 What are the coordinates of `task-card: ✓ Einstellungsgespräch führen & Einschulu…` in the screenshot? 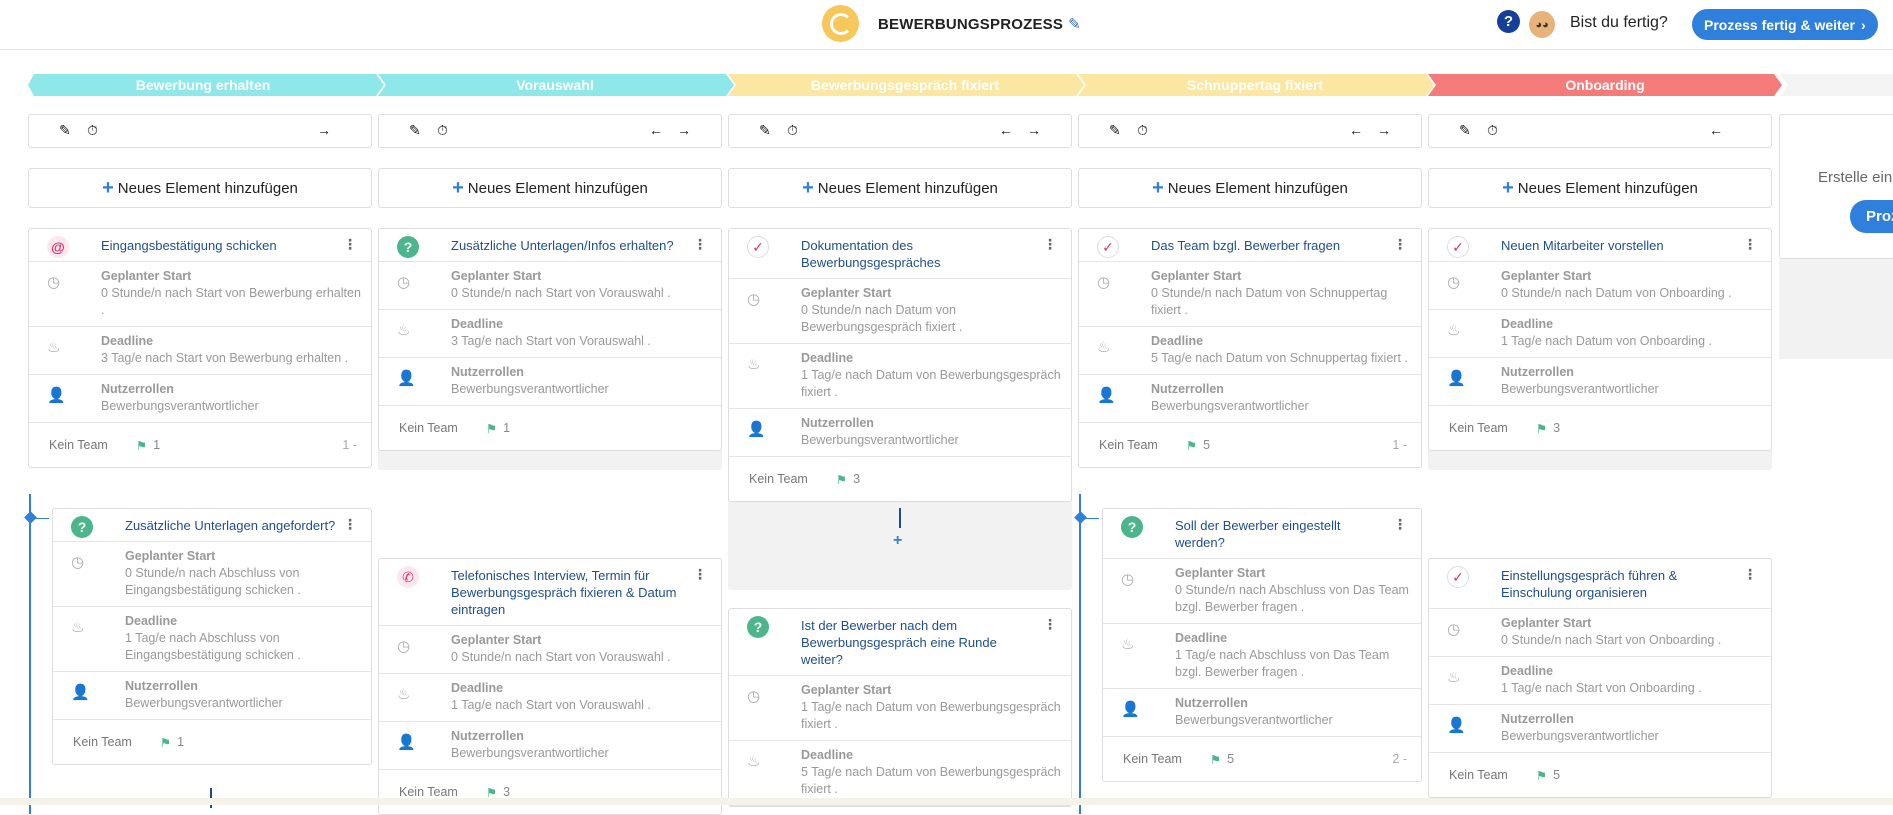 It's located at (1600, 678).